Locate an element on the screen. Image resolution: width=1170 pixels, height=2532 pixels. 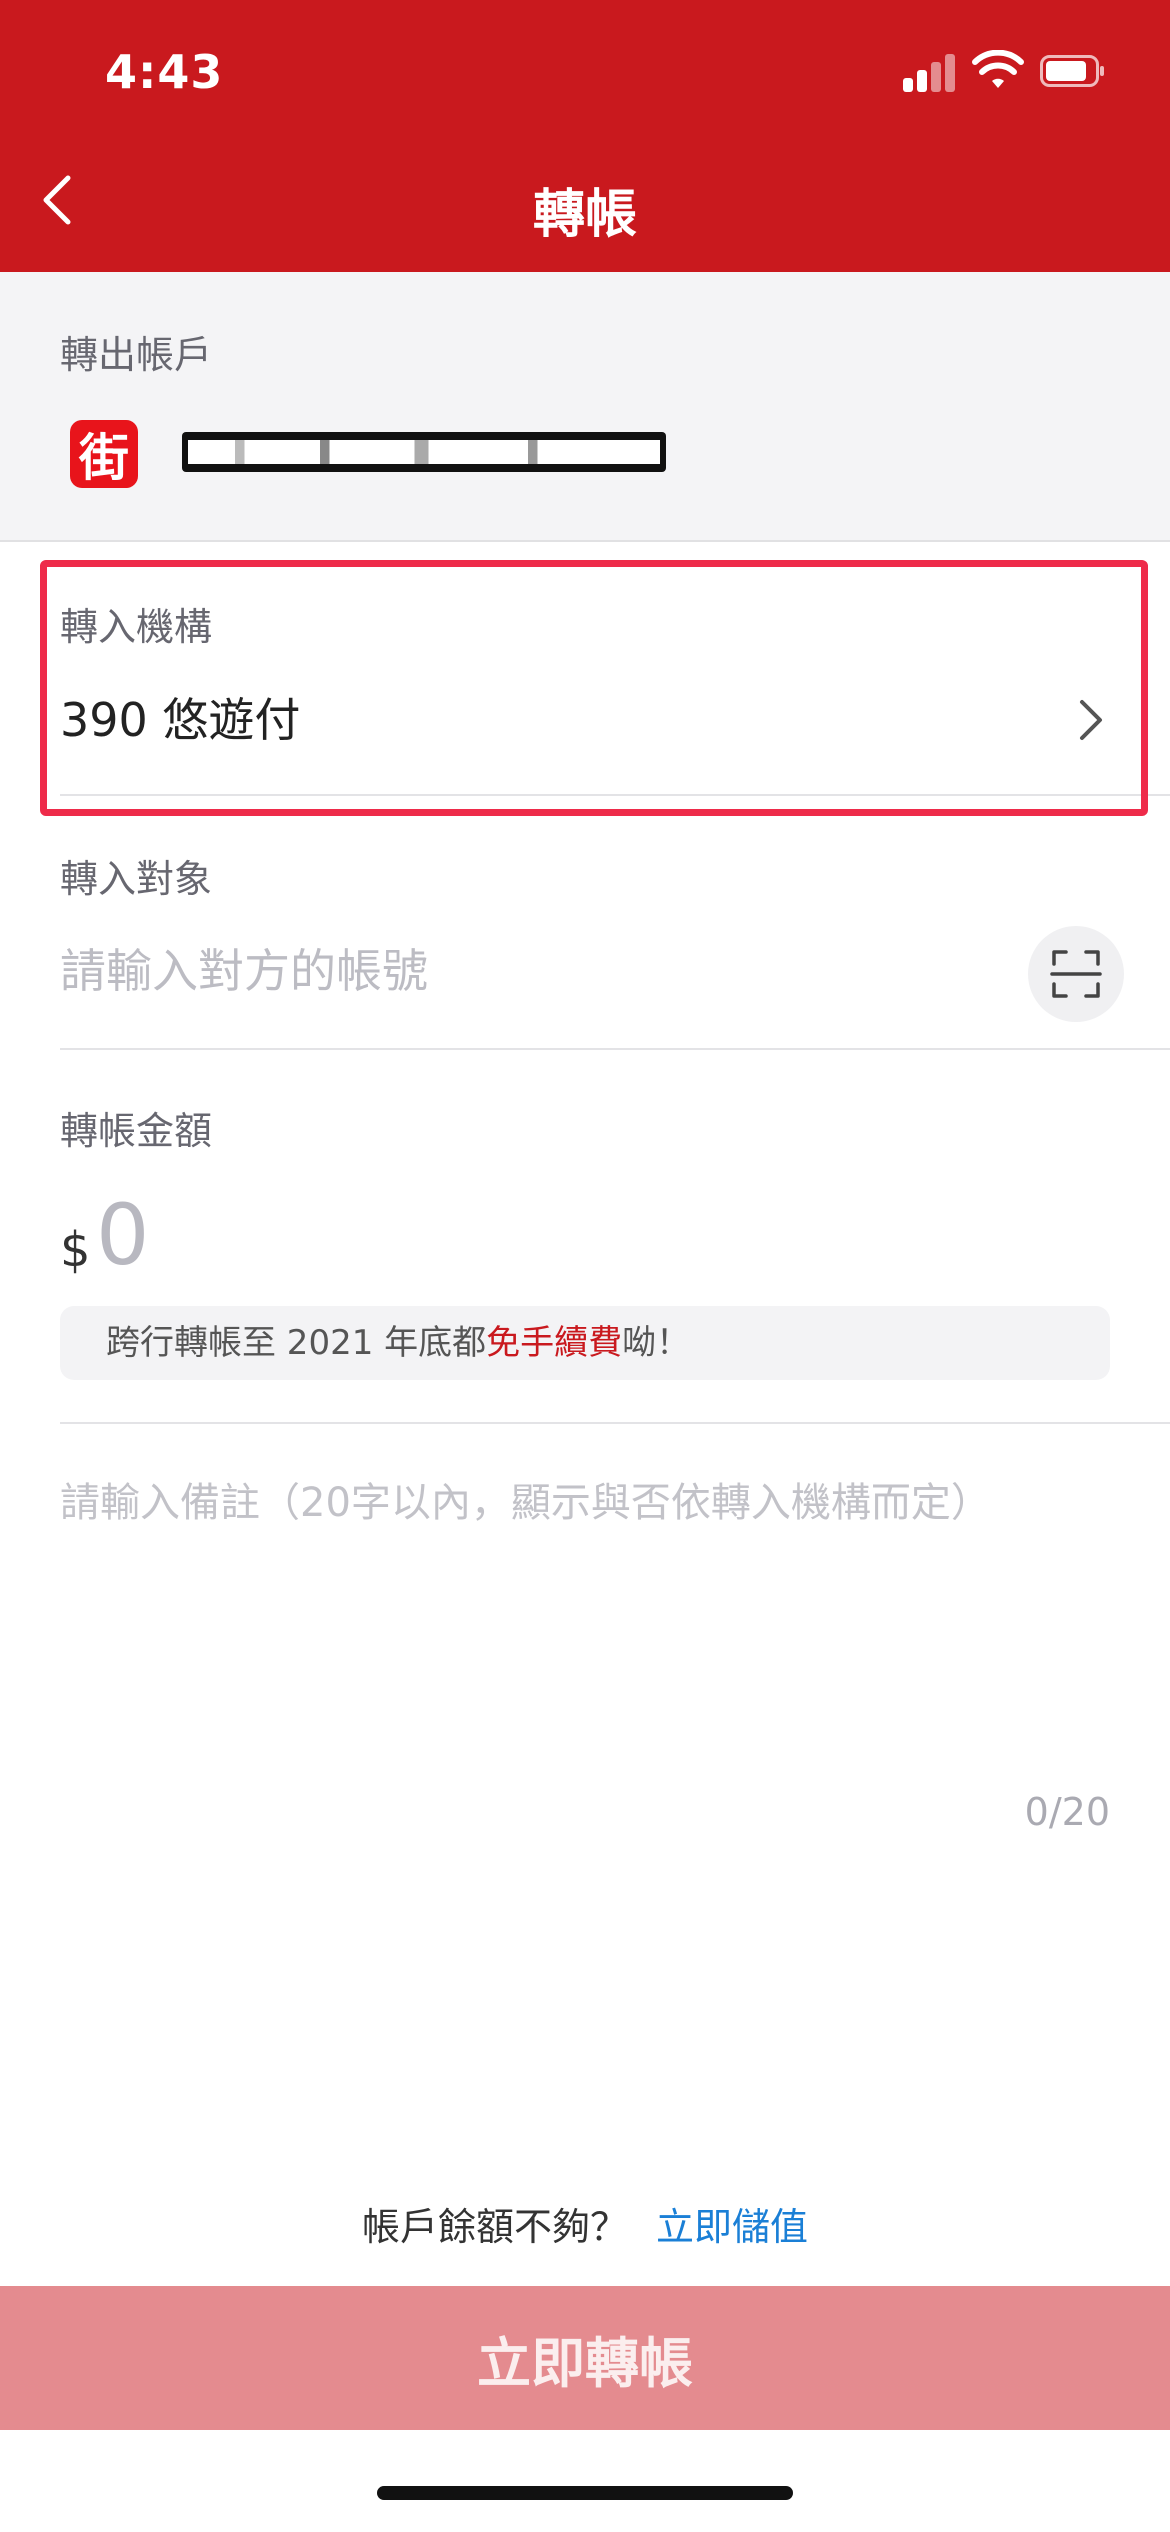
institution-value: 390 悠遊付 is located at coordinates (180, 720).